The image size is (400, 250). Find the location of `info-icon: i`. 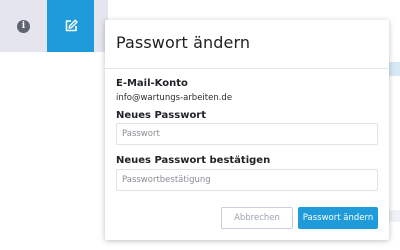

info-icon: i is located at coordinates (23, 26).